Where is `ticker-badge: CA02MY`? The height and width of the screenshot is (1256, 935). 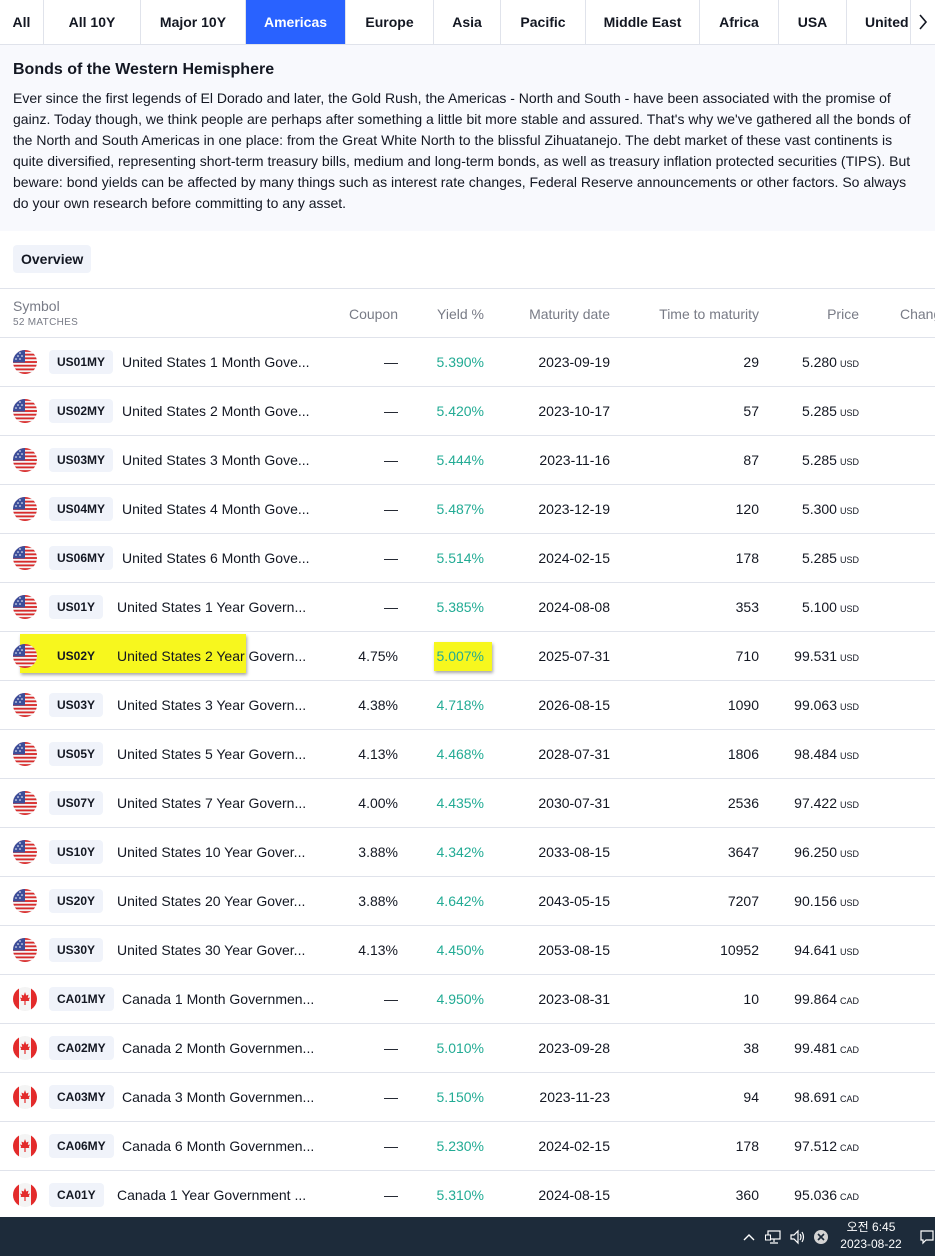 ticker-badge: CA02MY is located at coordinates (81, 1048).